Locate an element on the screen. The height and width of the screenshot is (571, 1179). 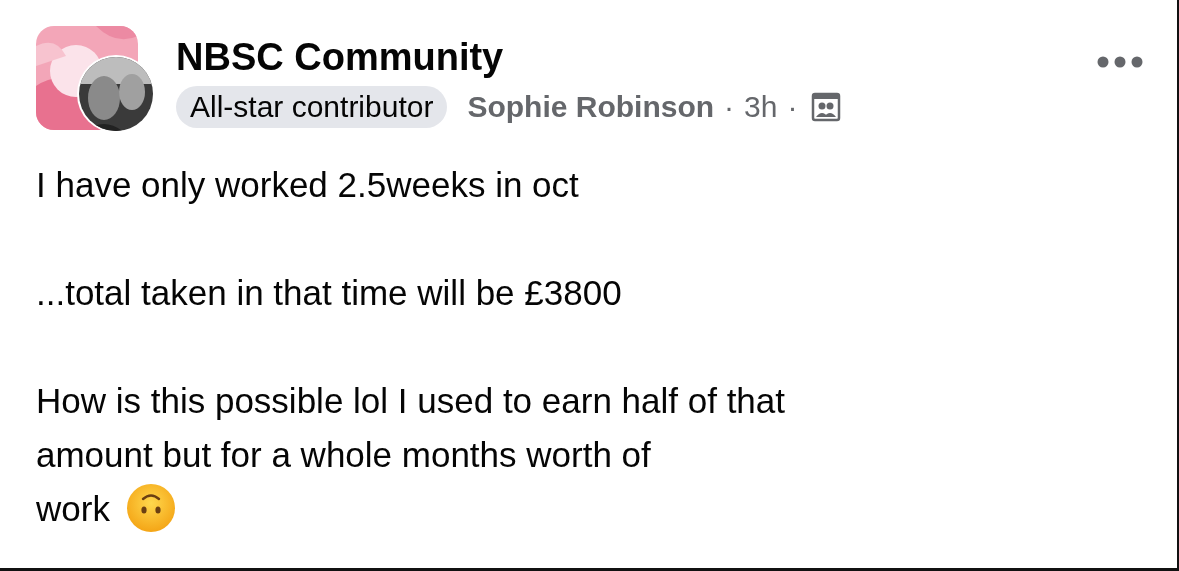
post-text: ...total taken in that time will be £3800 is located at coordinates (329, 292).